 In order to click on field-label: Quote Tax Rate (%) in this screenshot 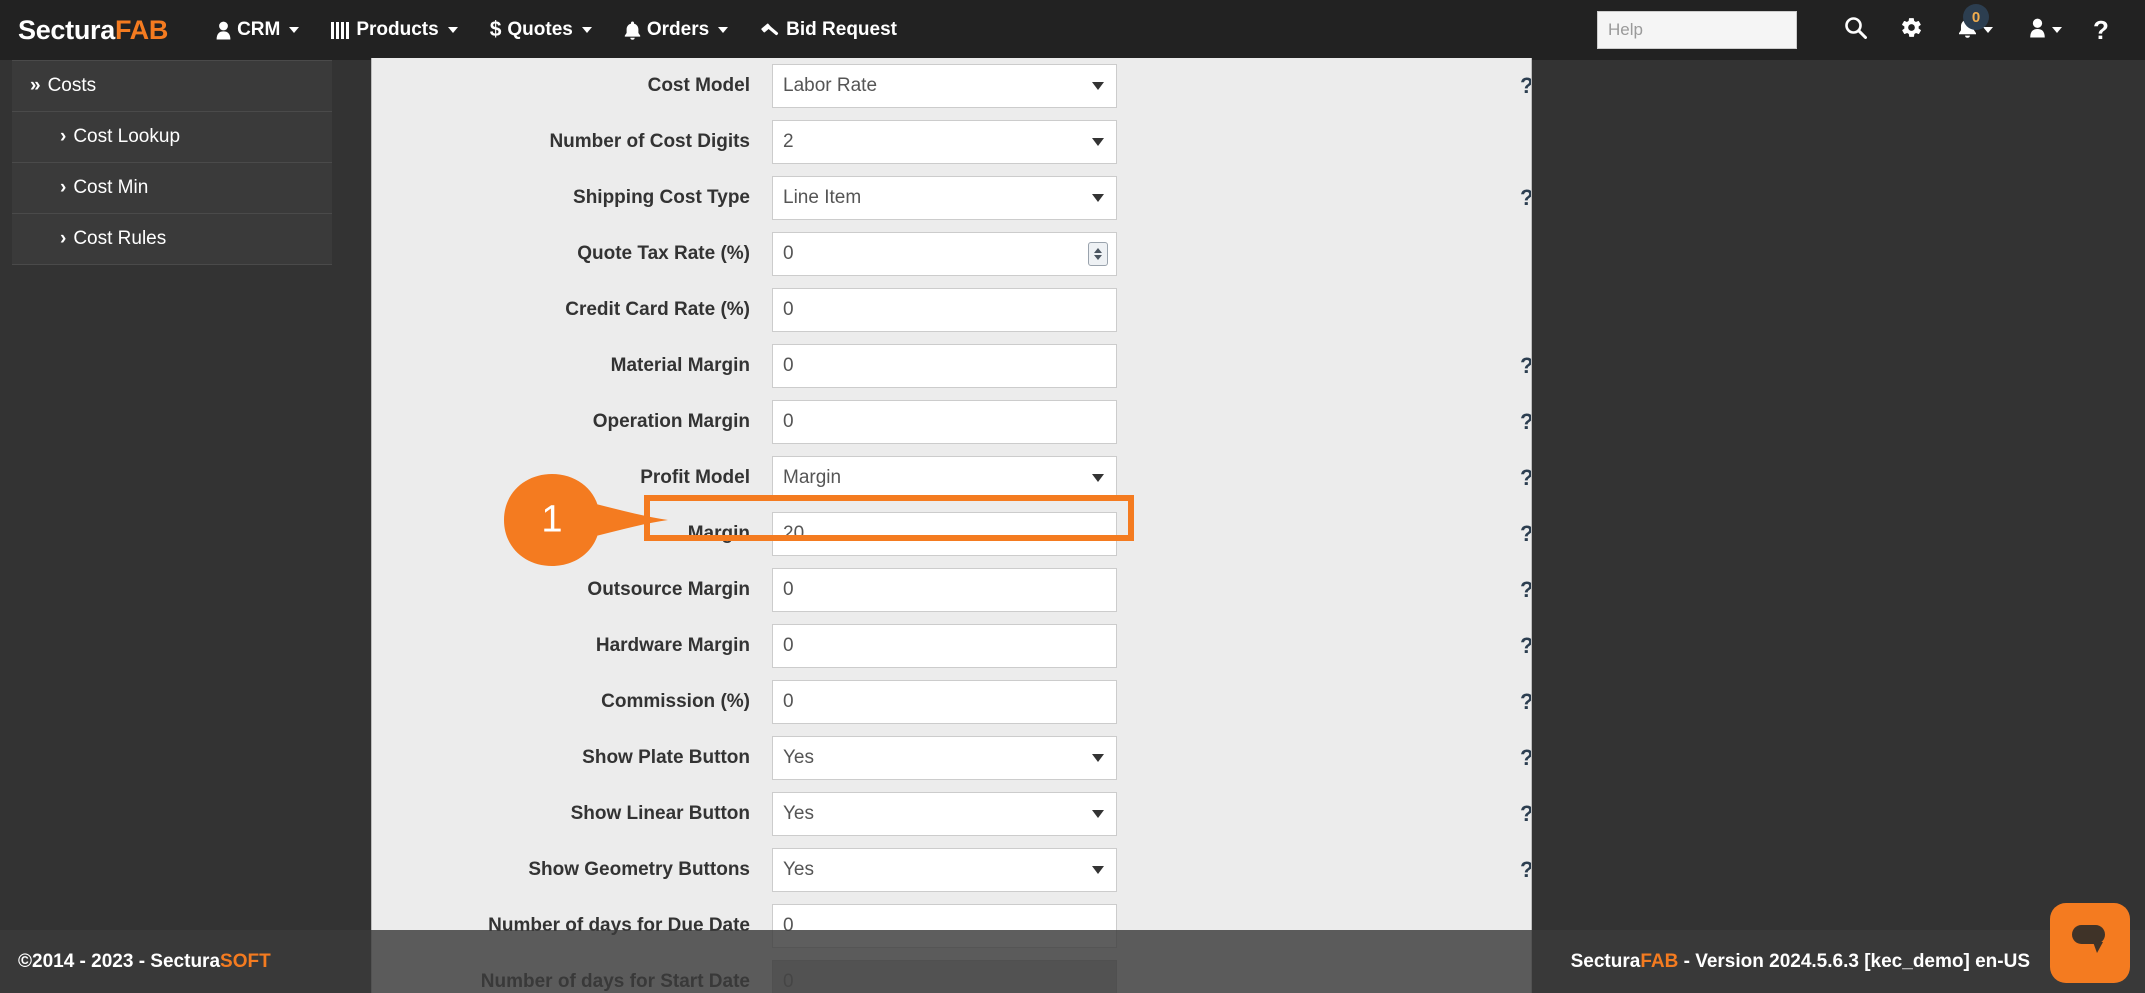, I will do `click(663, 253)`.